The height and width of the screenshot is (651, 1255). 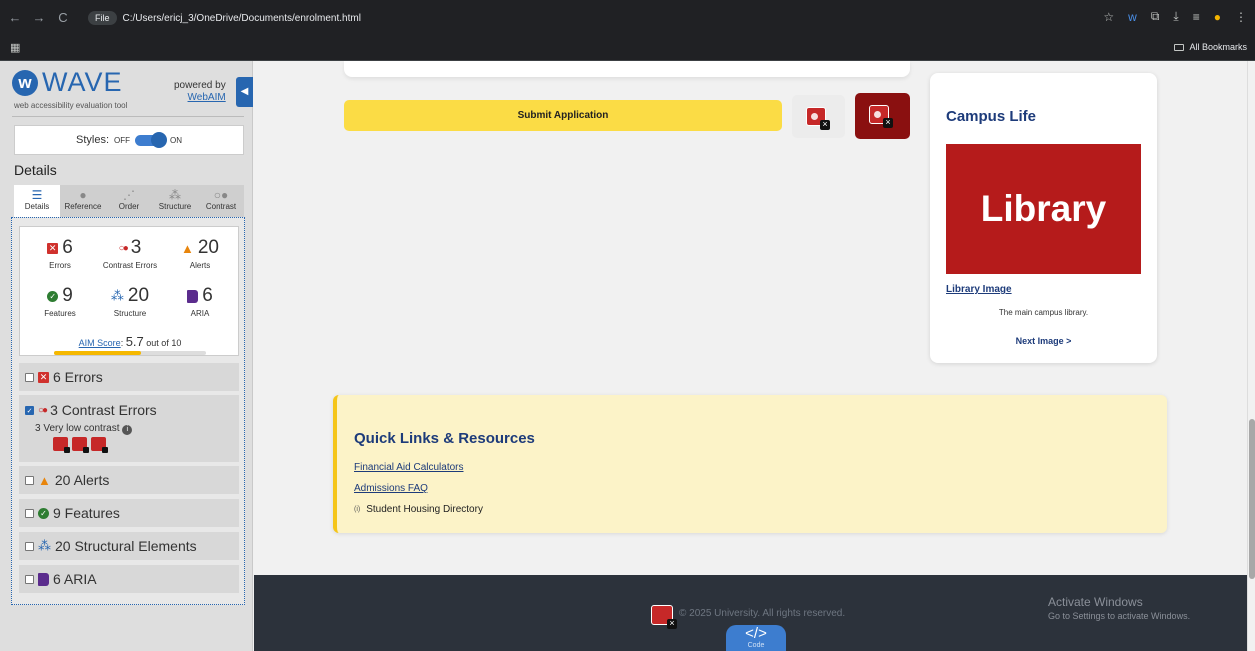 I want to click on footer-copyright: © 2025 University. All rights reserved., so click(x=762, y=613).